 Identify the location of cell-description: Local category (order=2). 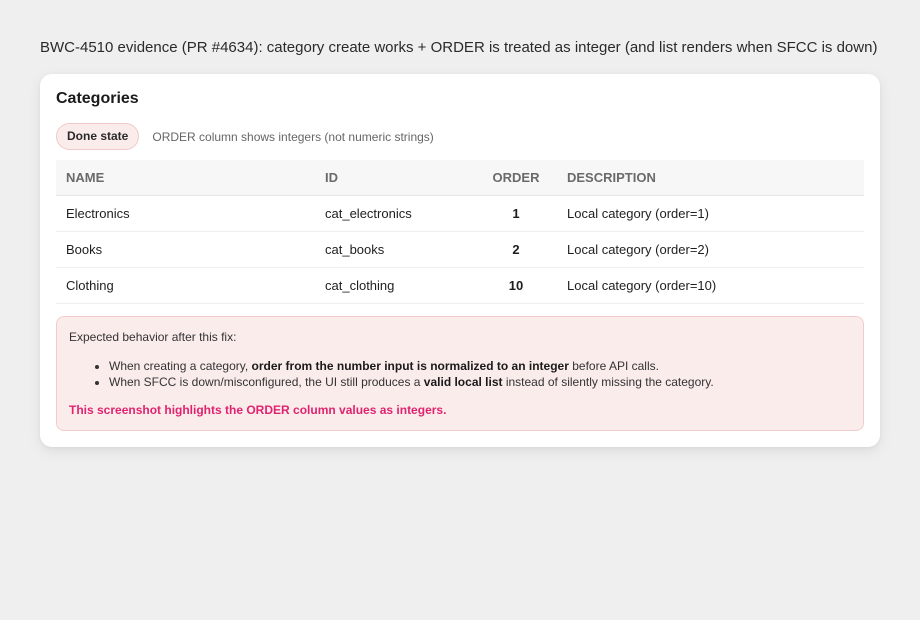
(710, 249).